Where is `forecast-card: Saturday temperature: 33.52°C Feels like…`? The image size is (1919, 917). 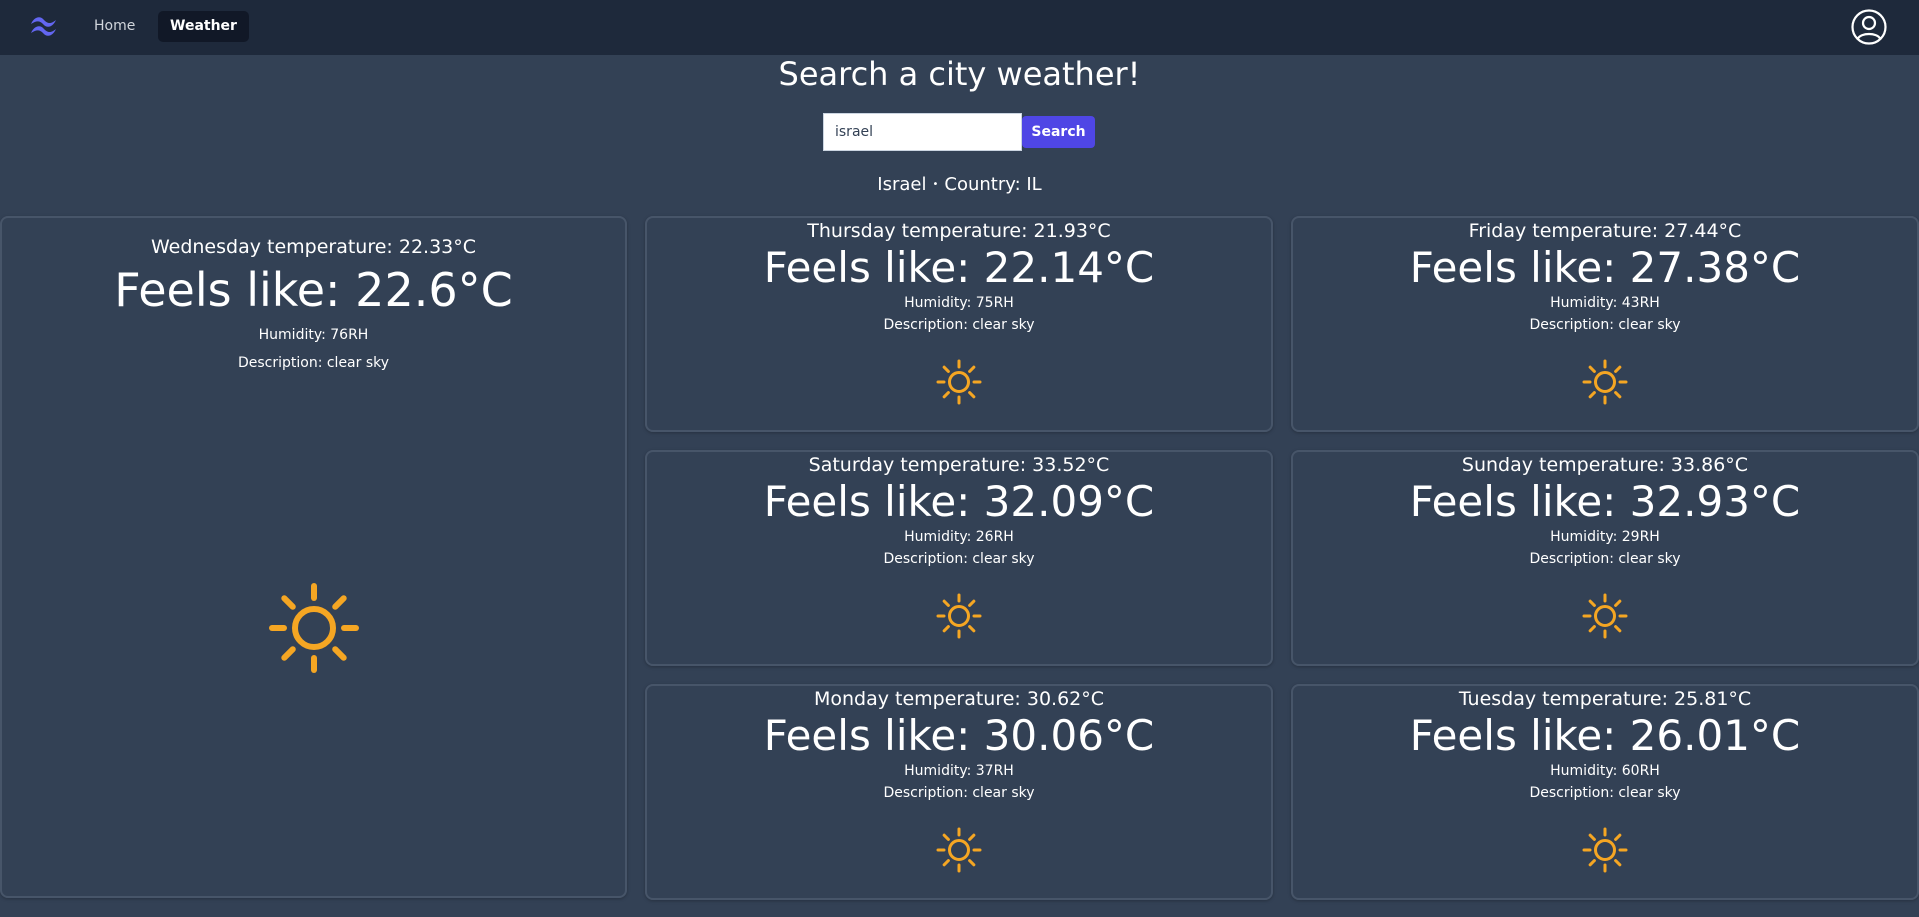 forecast-card: Saturday temperature: 33.52°C Feels like… is located at coordinates (959, 558).